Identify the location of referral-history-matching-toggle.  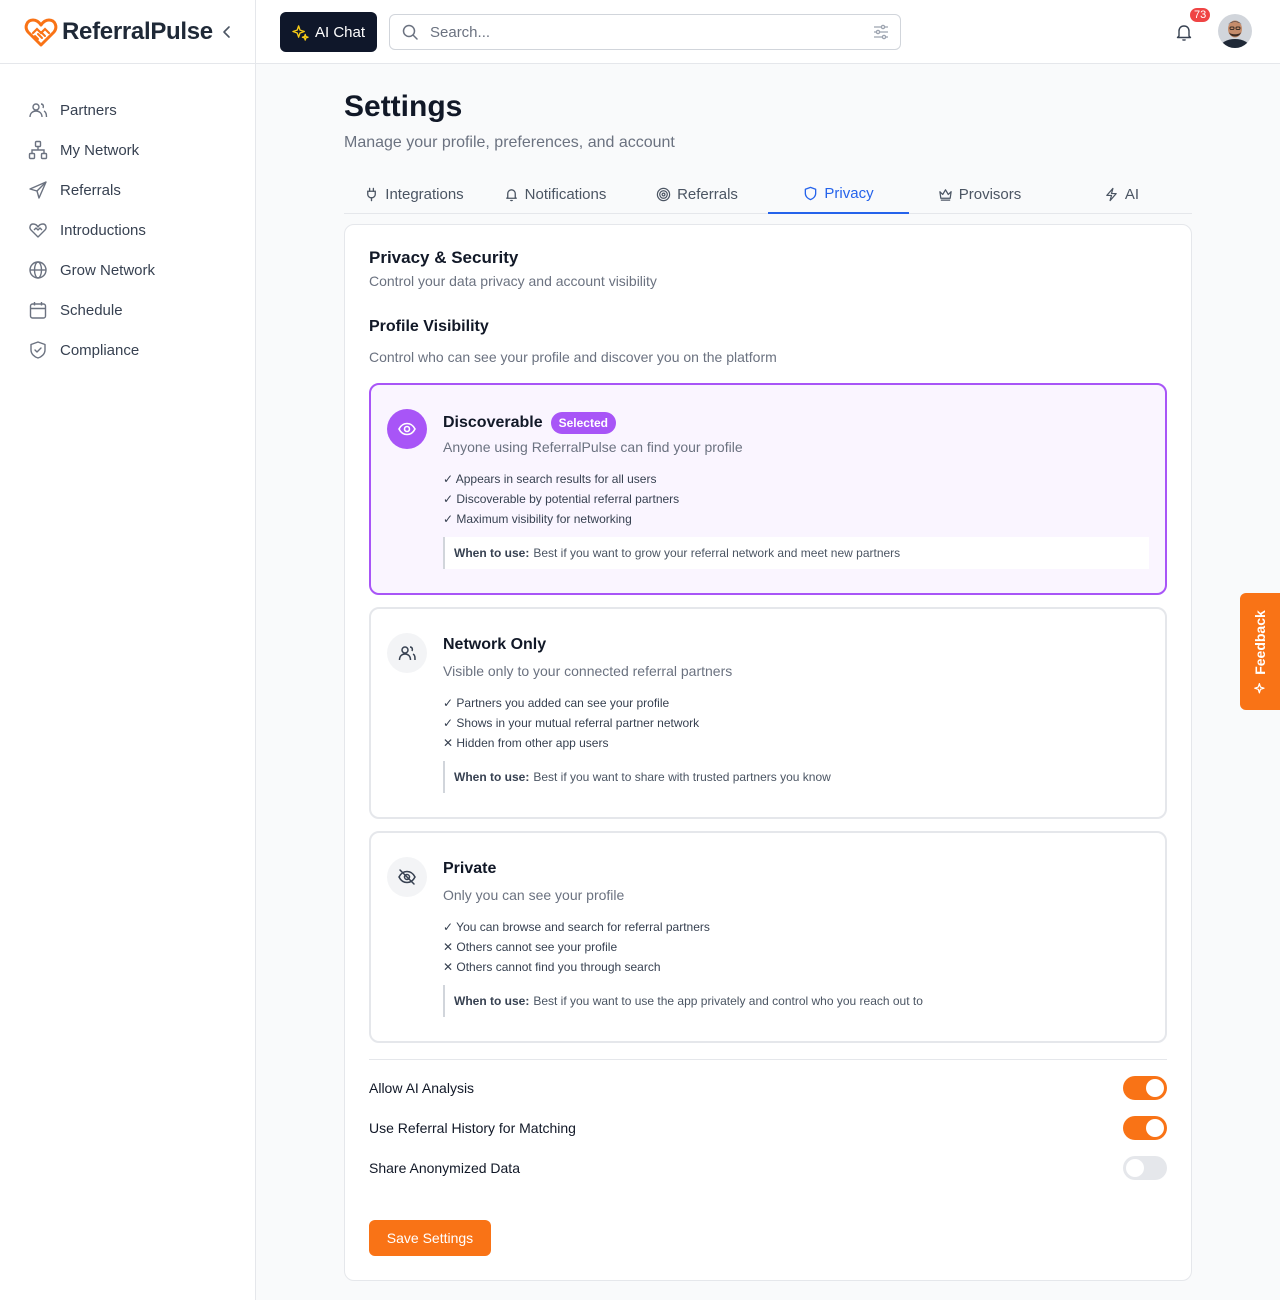
(1145, 1128).